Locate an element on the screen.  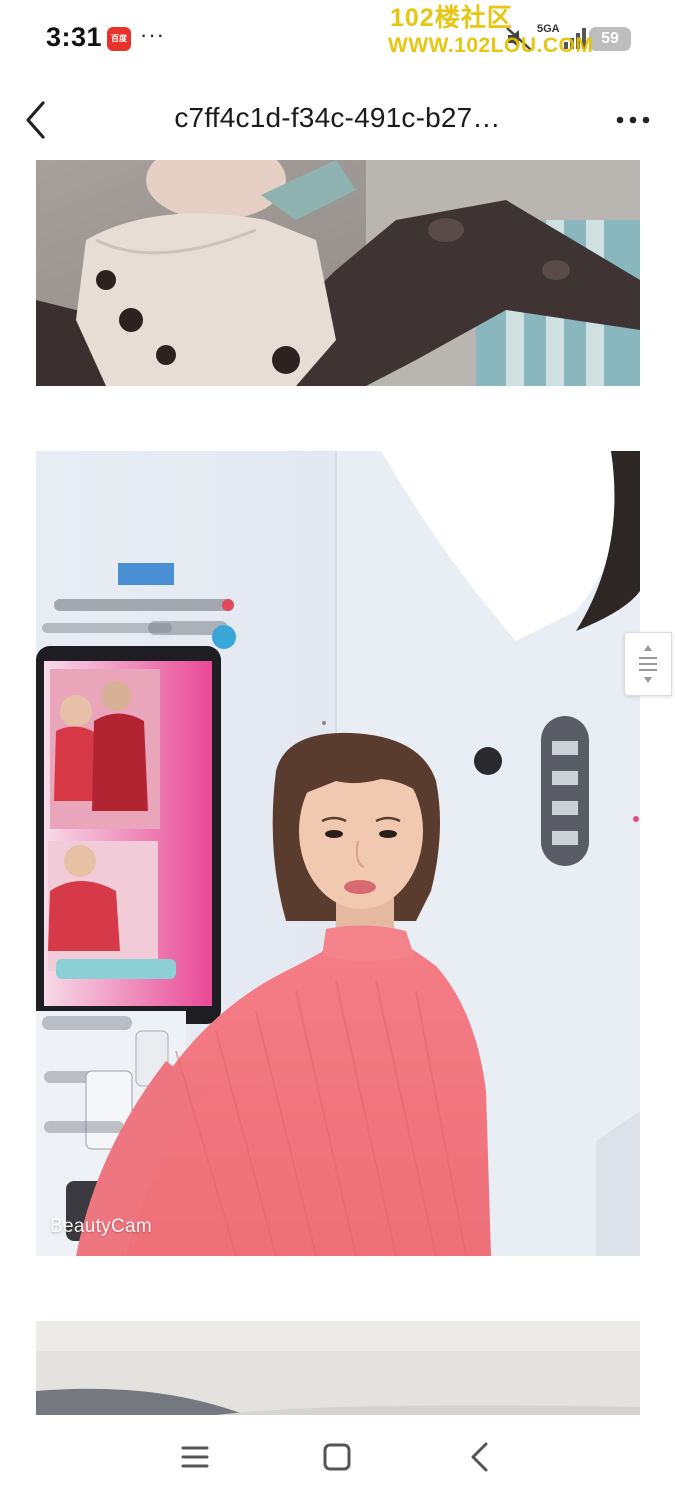
chevron-left-icon is located at coordinates (35, 120).